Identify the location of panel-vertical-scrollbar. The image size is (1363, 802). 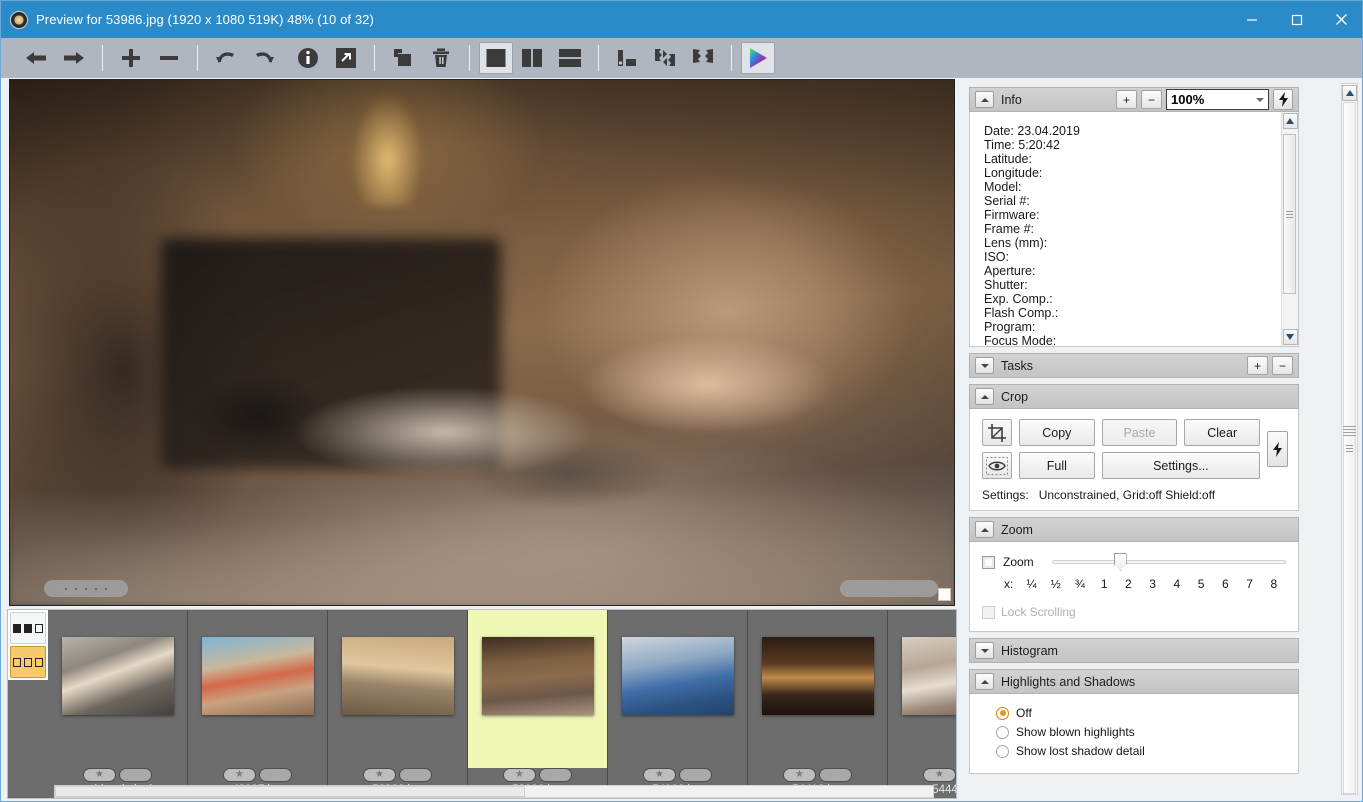
(1349, 439).